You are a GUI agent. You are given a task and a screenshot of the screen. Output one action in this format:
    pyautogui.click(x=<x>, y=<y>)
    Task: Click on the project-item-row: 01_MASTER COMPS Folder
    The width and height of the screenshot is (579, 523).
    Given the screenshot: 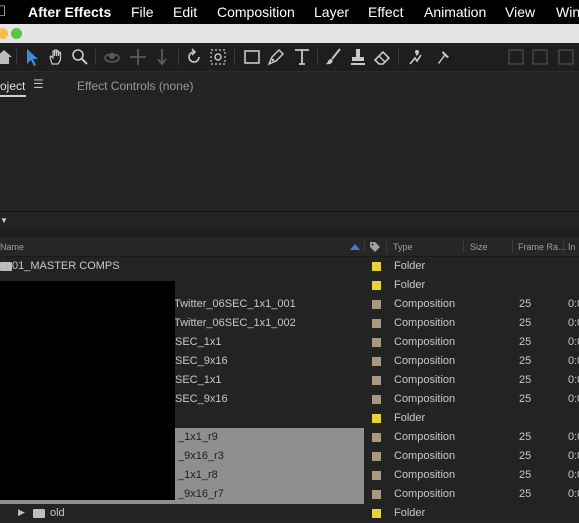 What is the action you would take?
    pyautogui.click(x=289, y=266)
    